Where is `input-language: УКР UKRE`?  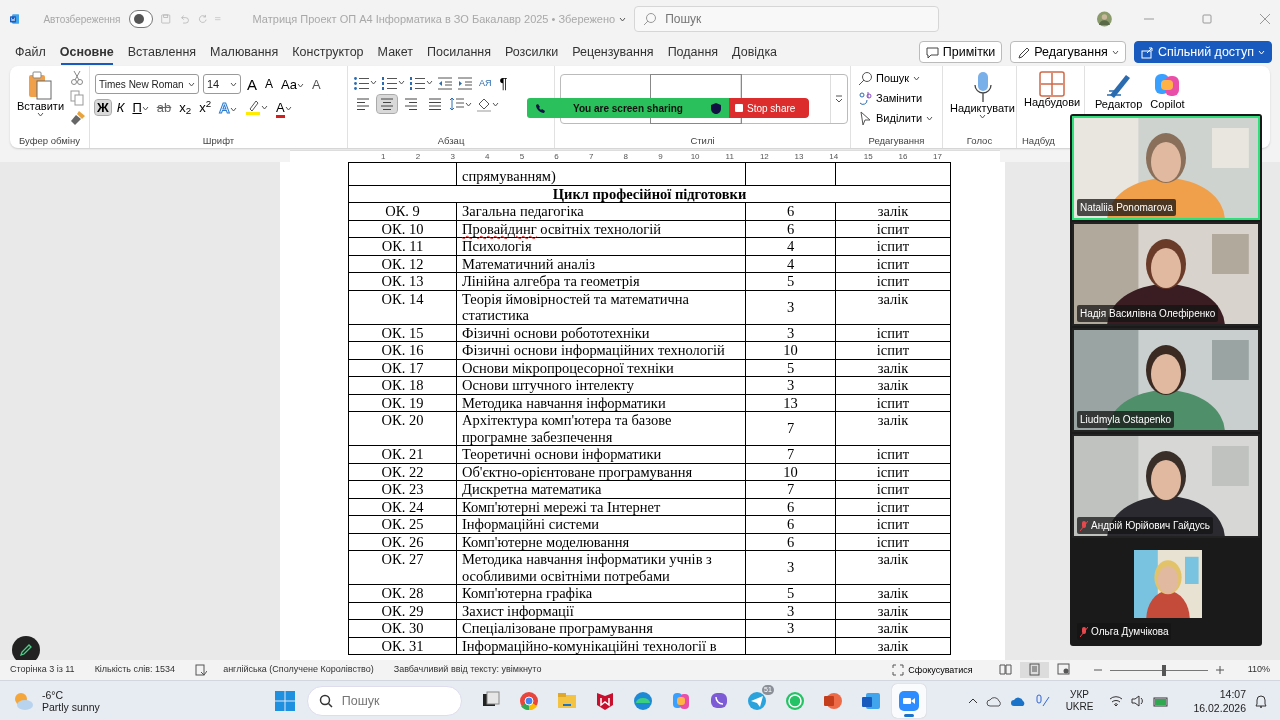 input-language: УКР UKRE is located at coordinates (1079, 700).